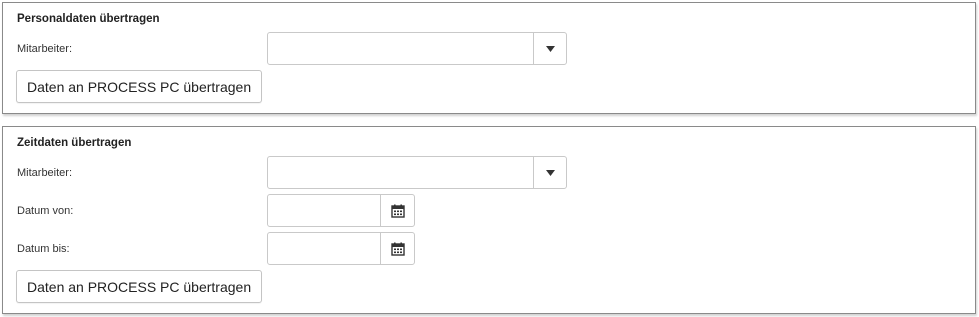 The image size is (979, 317). I want to click on datum-bis-label: Datum bis:, so click(43, 249).